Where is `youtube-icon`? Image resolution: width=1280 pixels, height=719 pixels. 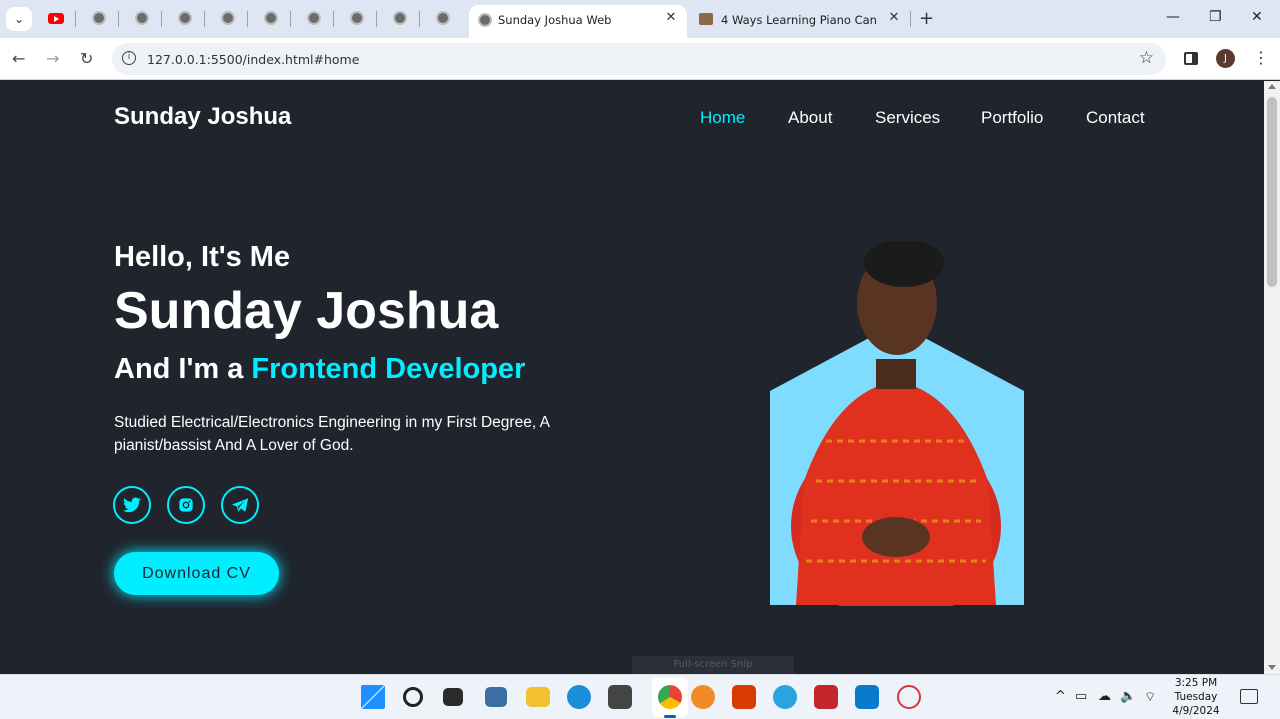
youtube-icon is located at coordinates (56, 18).